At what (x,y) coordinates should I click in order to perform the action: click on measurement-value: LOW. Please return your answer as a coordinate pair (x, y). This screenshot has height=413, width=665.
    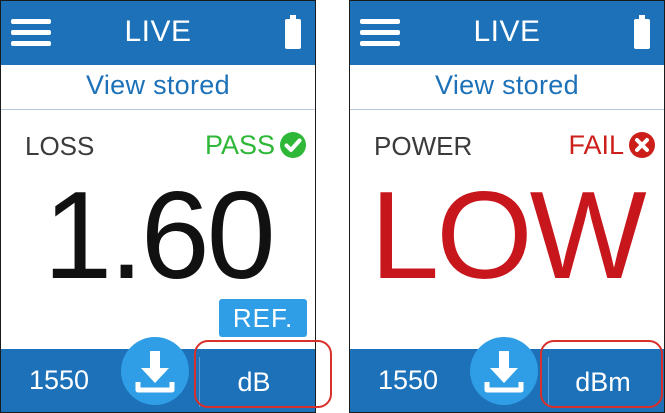
    Looking at the image, I should click on (508, 236).